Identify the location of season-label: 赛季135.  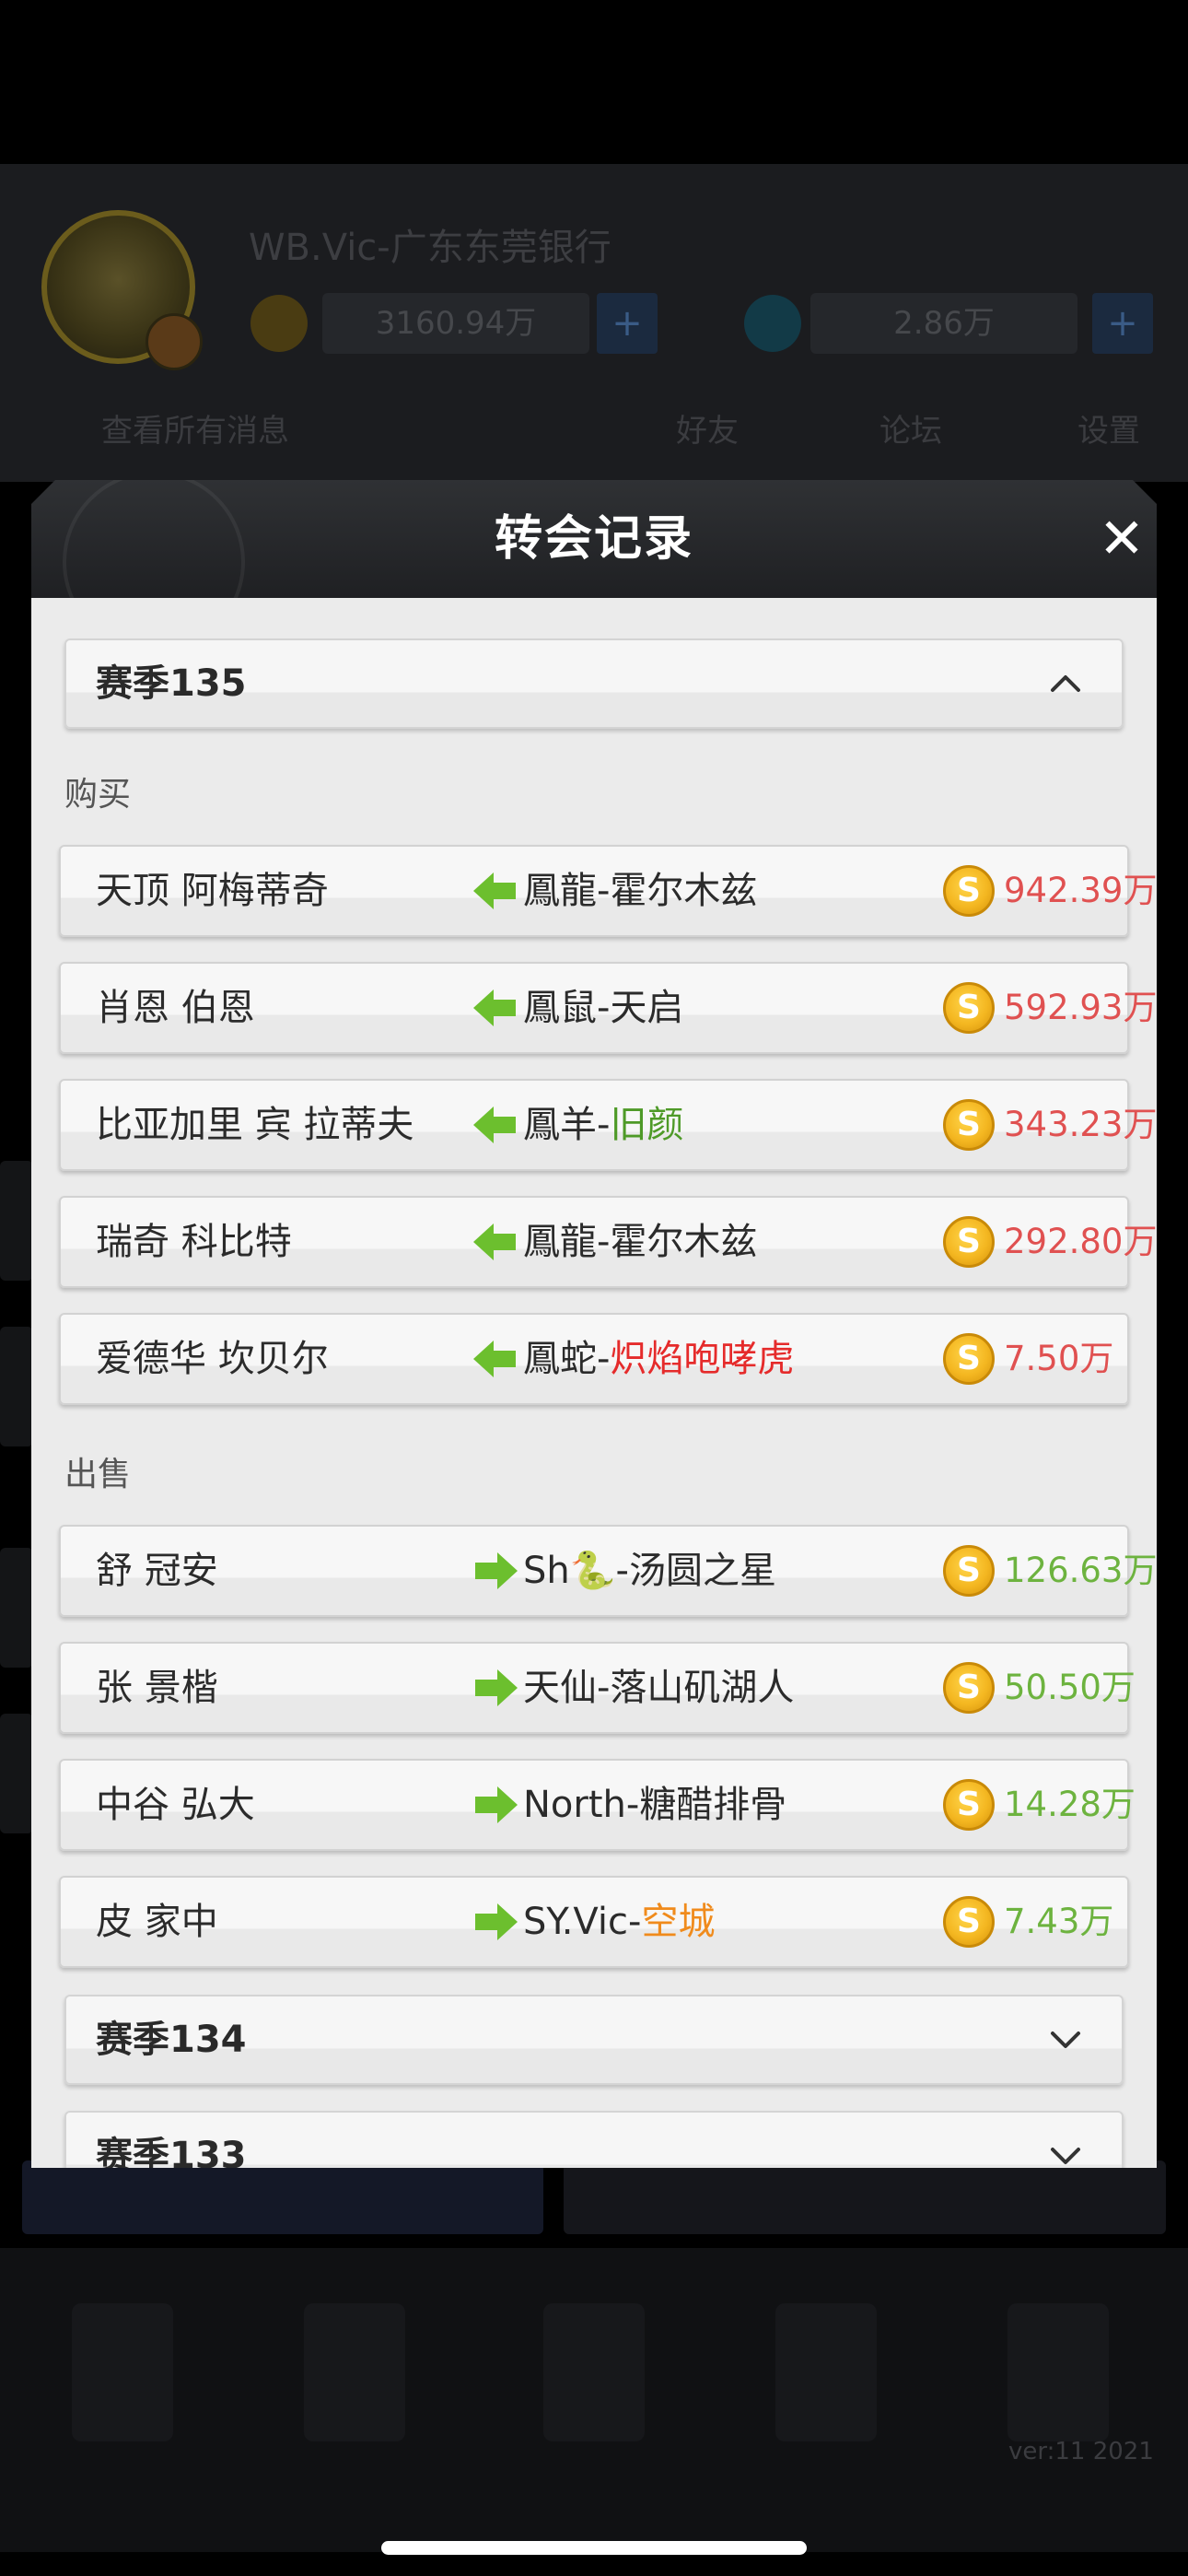
(172, 683).